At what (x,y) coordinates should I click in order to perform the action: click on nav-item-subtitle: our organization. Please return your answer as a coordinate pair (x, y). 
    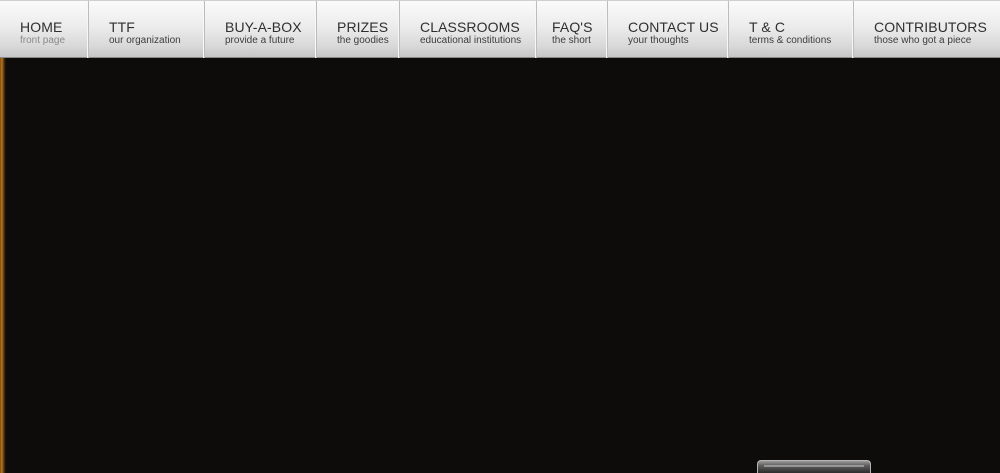
    Looking at the image, I should click on (145, 40).